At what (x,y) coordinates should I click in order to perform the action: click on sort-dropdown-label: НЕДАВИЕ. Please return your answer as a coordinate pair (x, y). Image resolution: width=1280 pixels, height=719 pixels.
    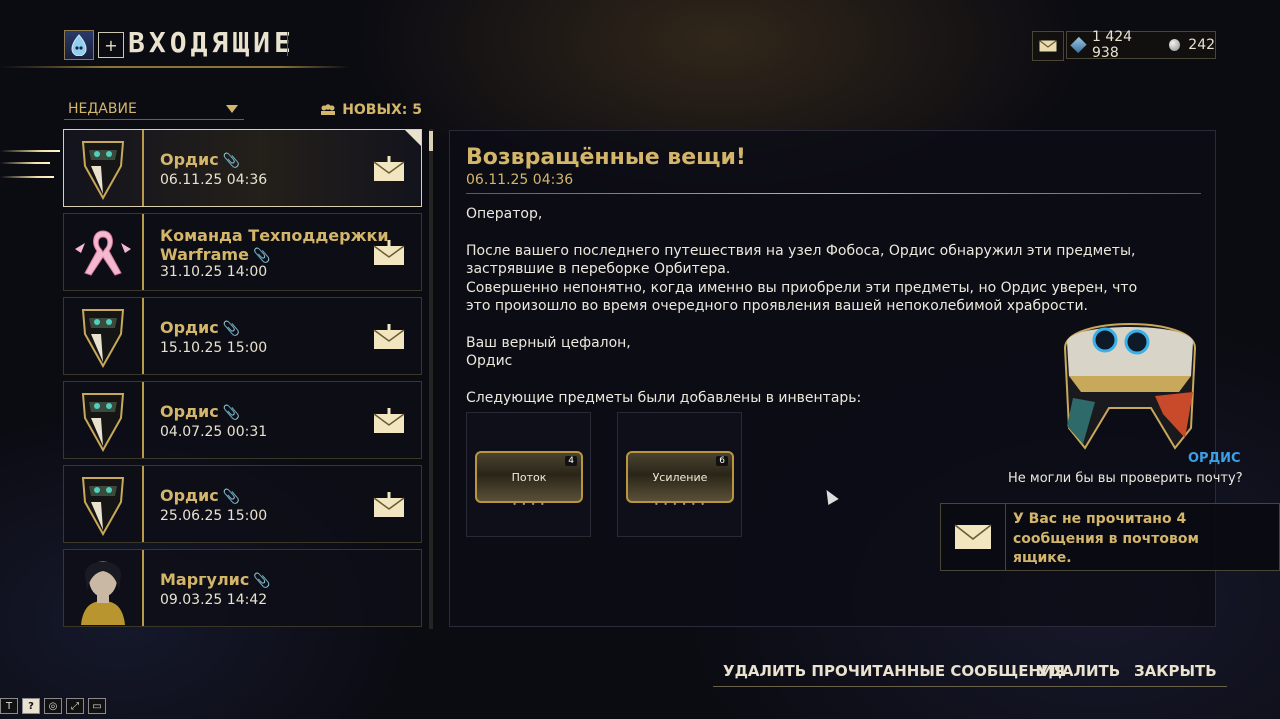
    Looking at the image, I should click on (102, 108).